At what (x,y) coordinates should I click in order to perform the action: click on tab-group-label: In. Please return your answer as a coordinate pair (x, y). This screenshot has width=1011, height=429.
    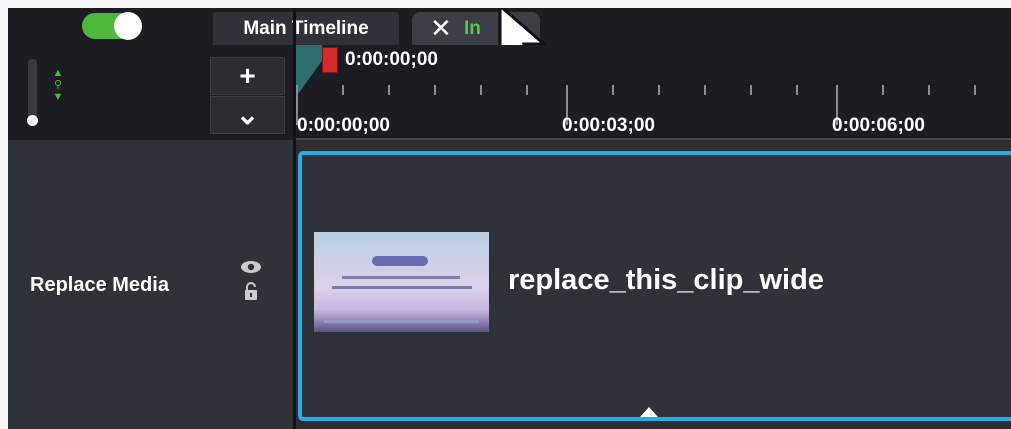
    Looking at the image, I should click on (472, 28).